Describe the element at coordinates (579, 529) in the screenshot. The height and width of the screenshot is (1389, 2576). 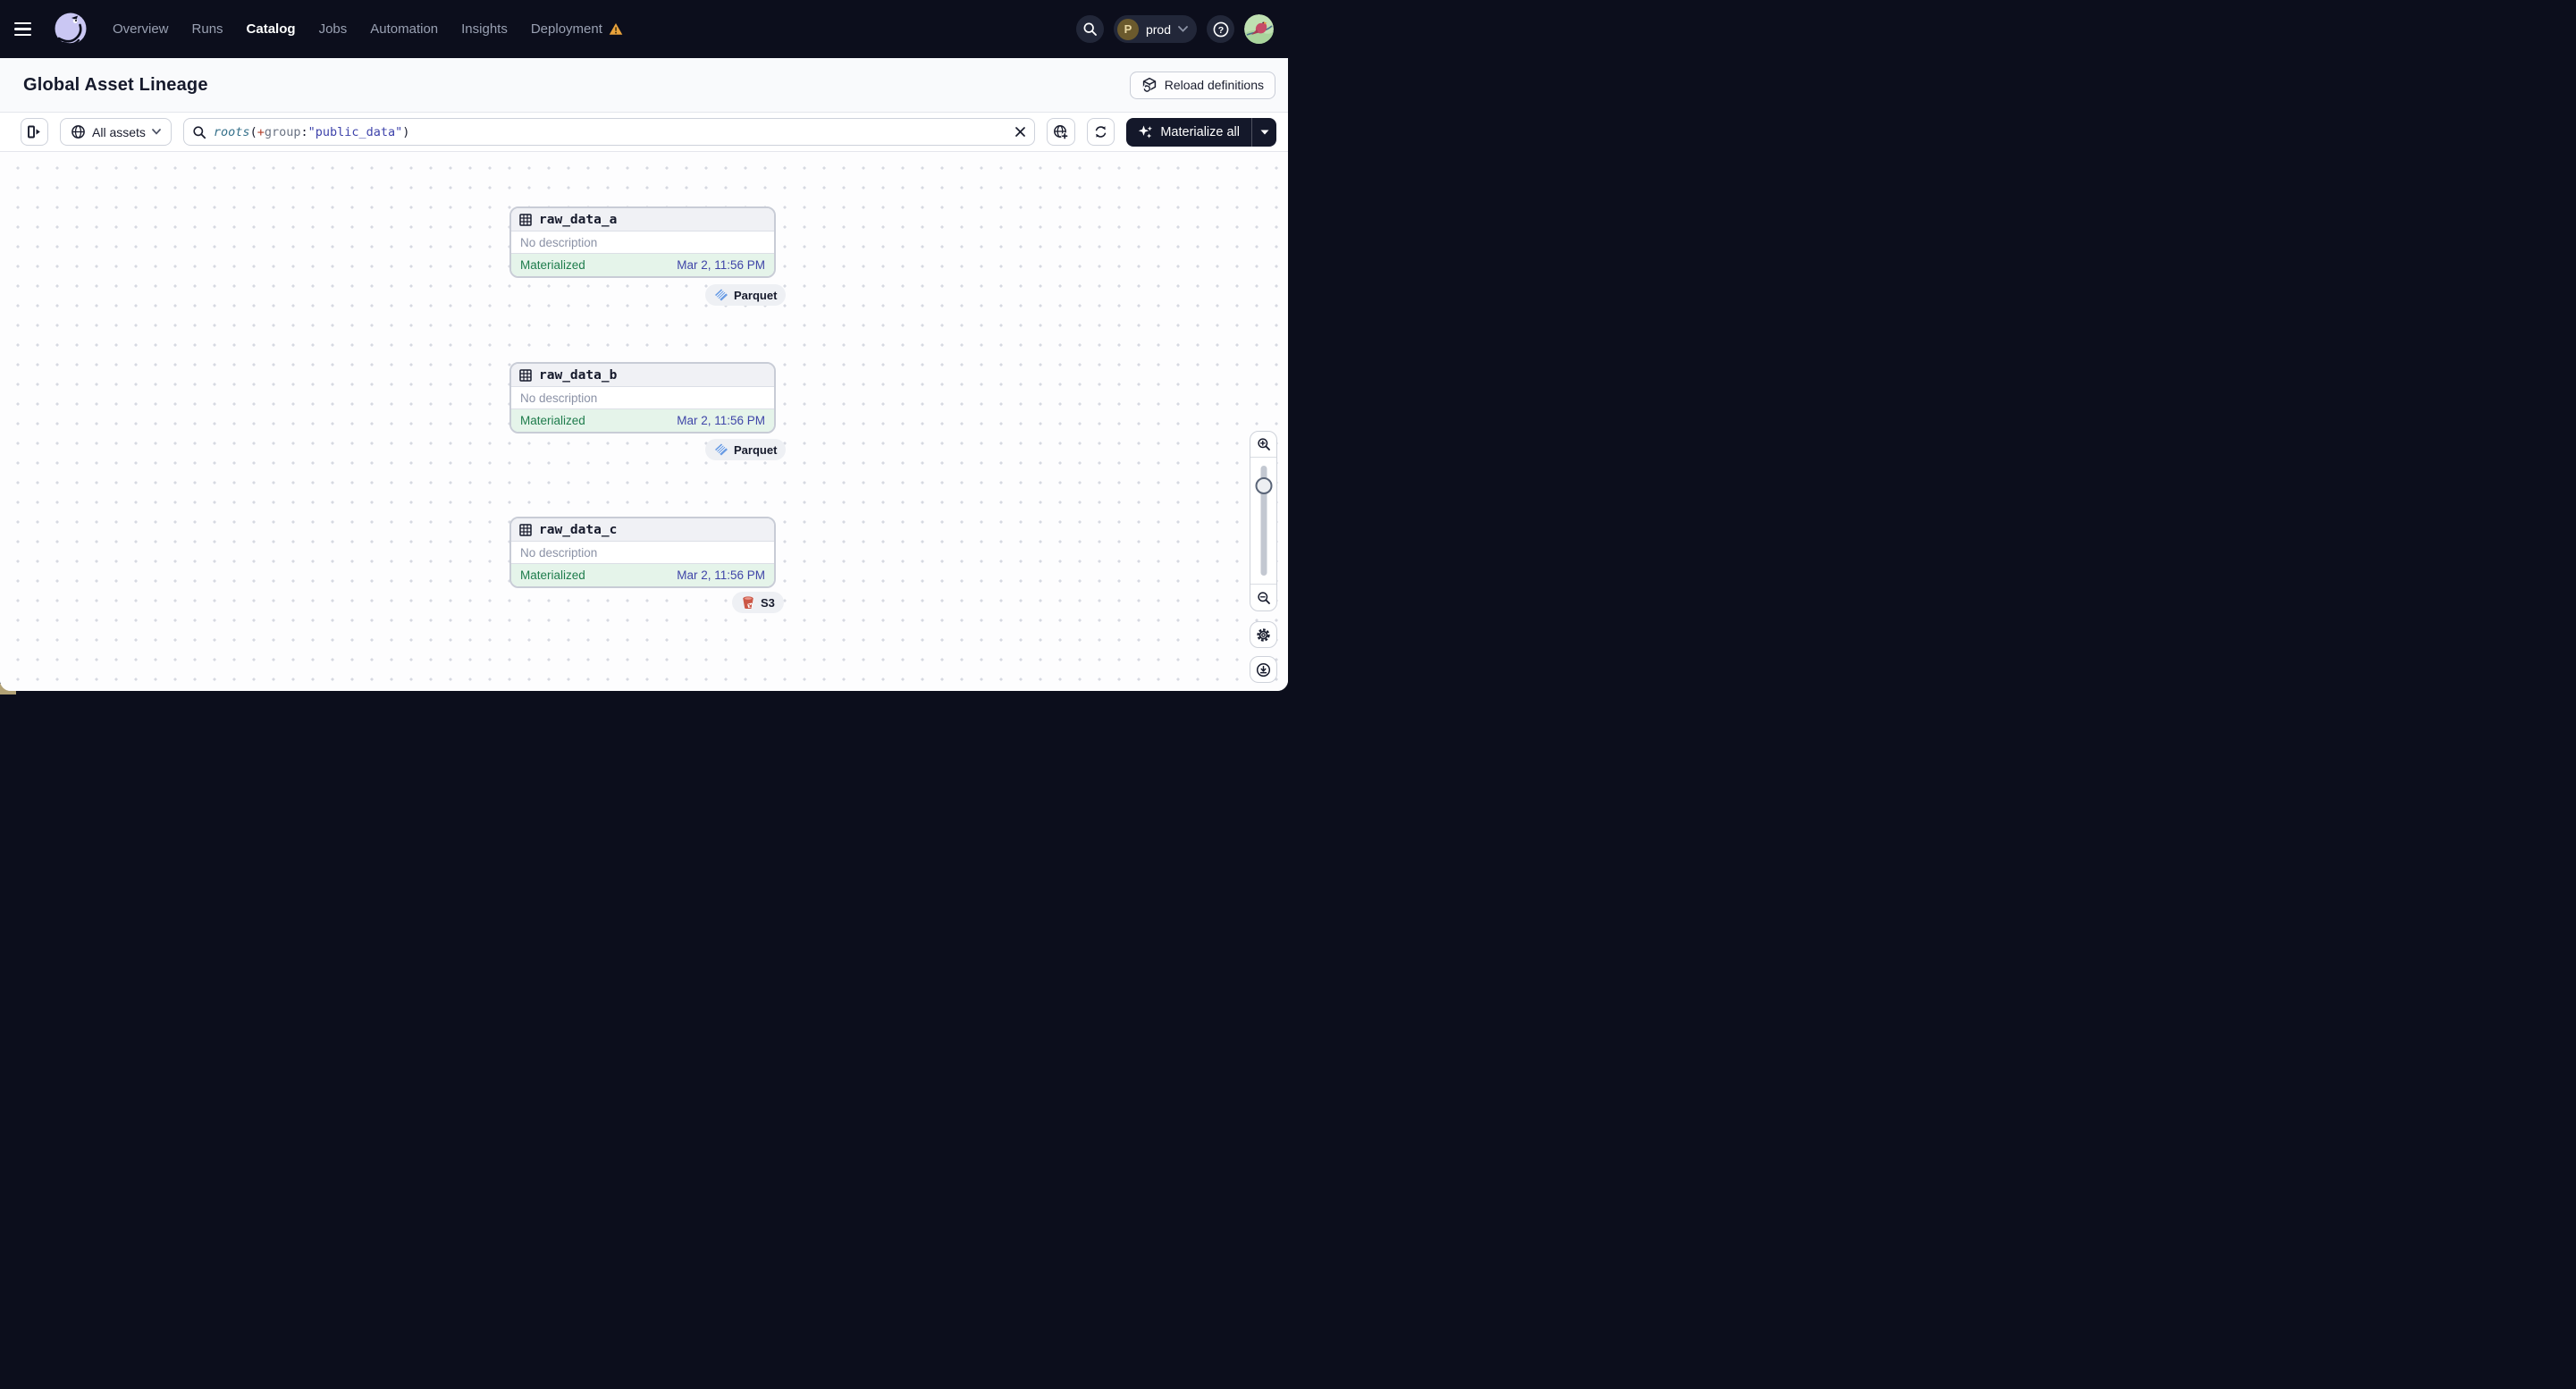
I see `asset-name: raw_data_c` at that location.